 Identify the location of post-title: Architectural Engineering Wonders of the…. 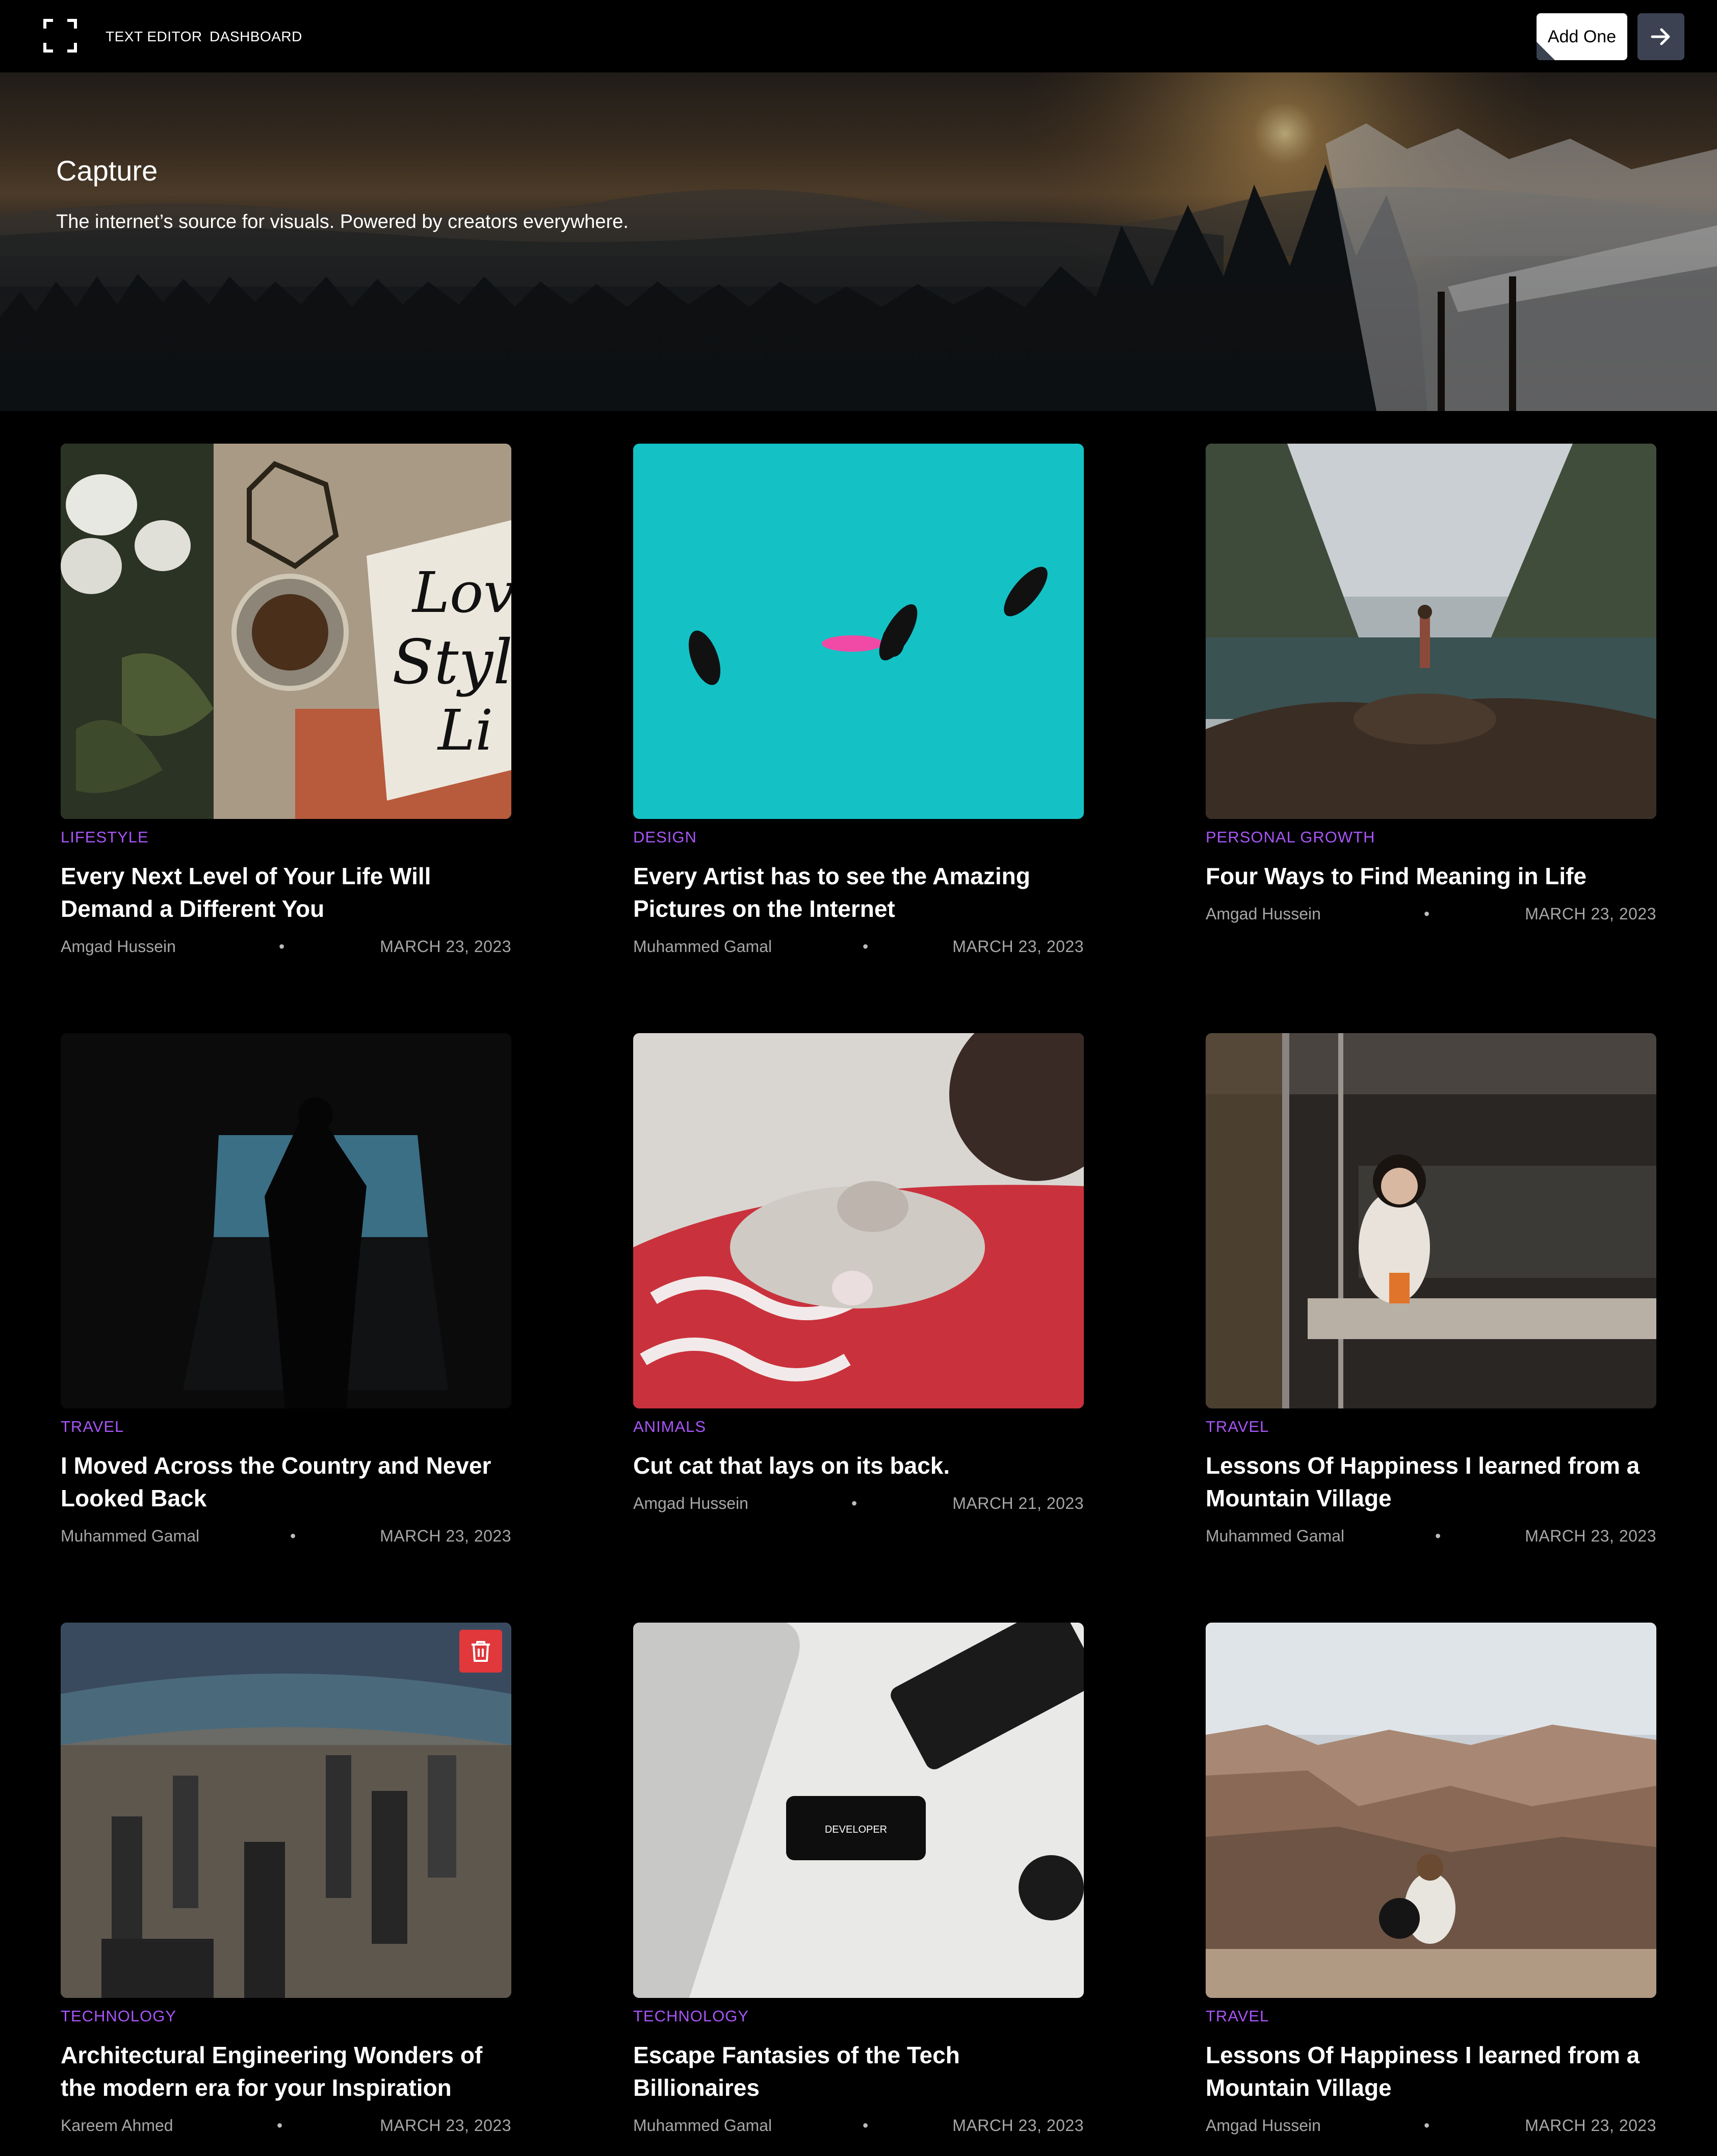
(286, 2072).